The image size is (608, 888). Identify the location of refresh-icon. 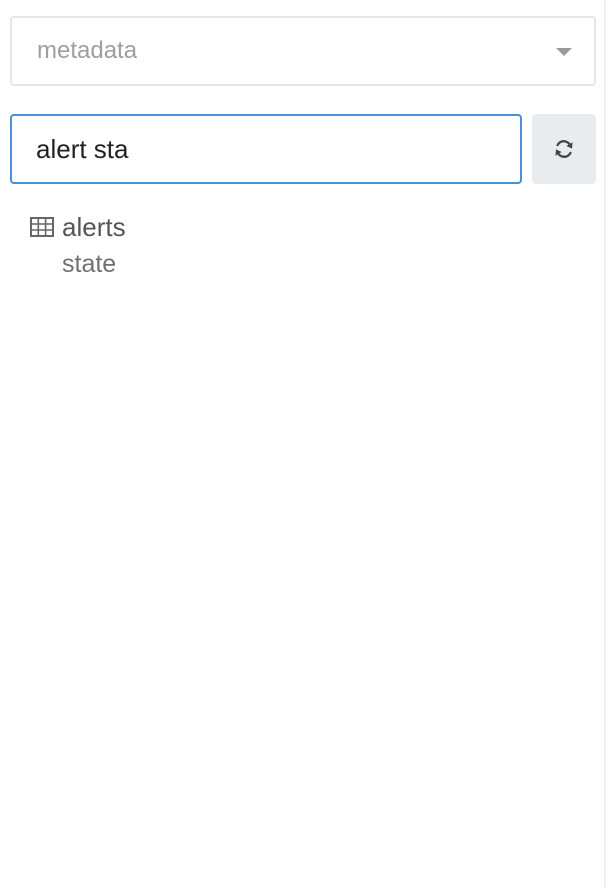
(564, 149).